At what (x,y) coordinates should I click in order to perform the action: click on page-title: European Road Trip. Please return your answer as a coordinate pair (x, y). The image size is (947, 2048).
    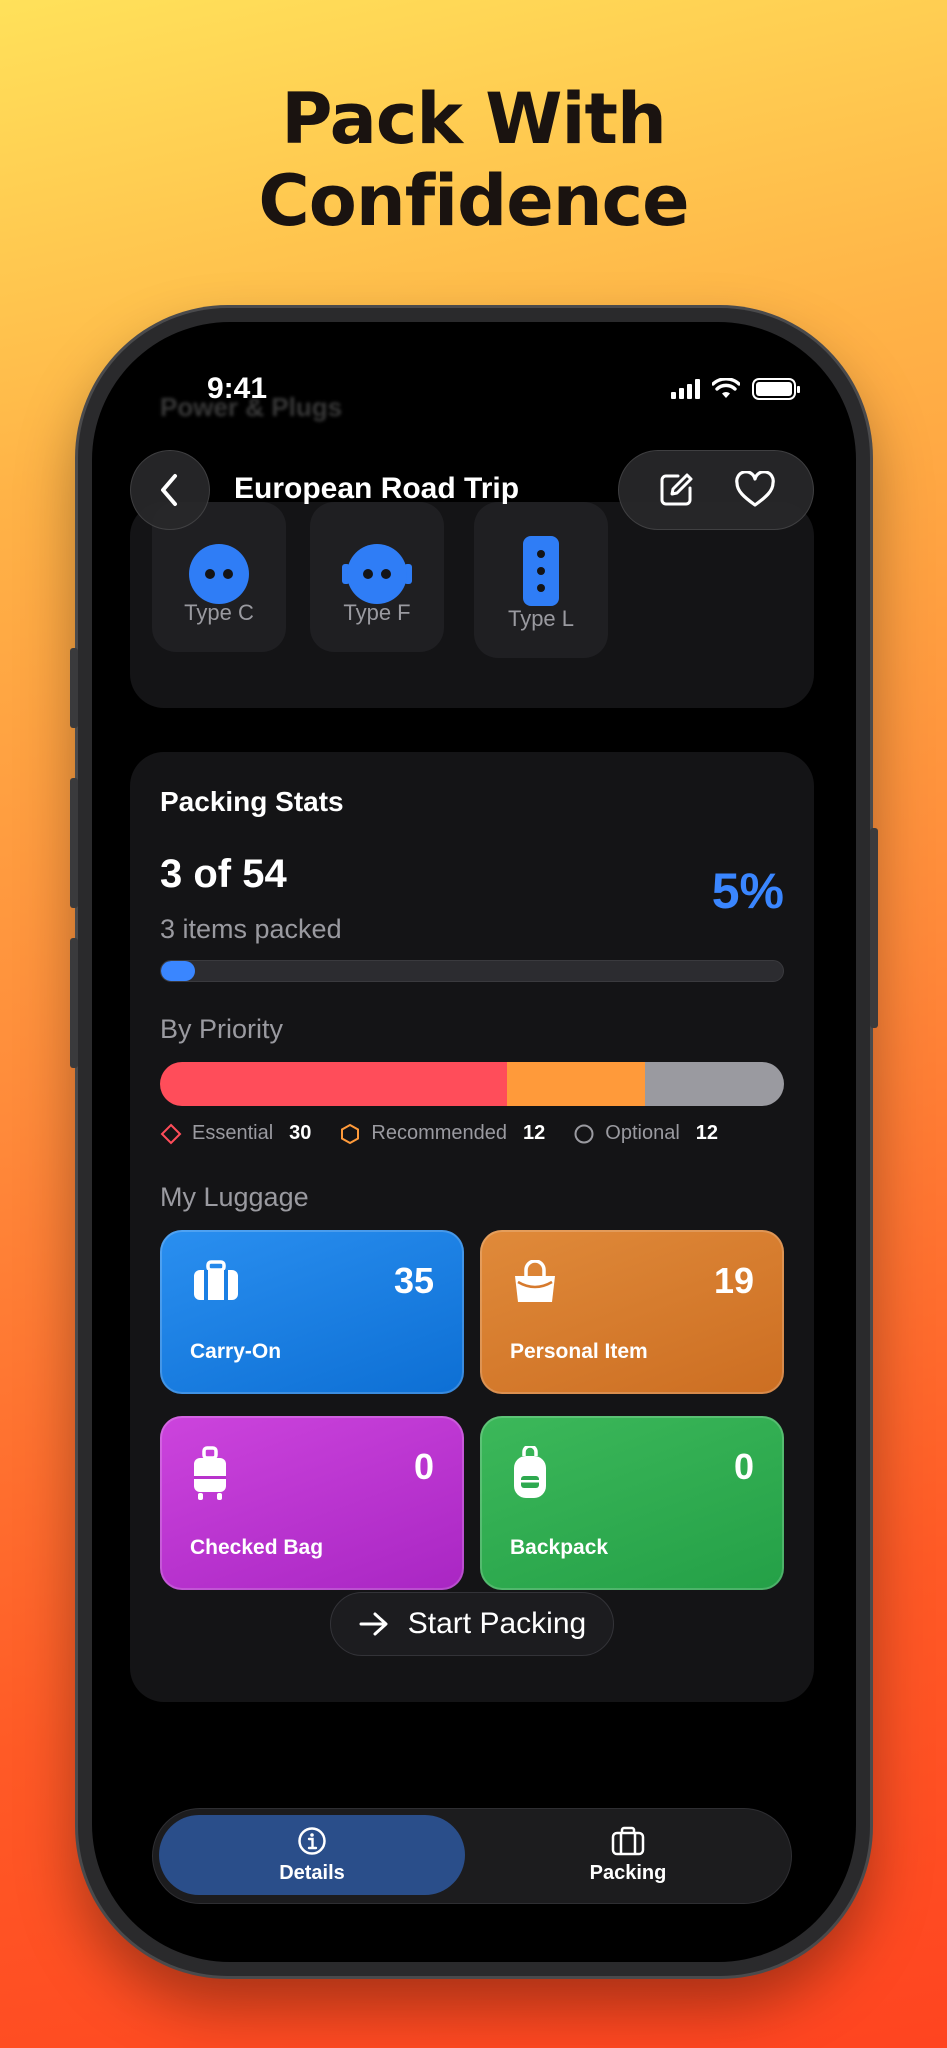
    Looking at the image, I should click on (377, 488).